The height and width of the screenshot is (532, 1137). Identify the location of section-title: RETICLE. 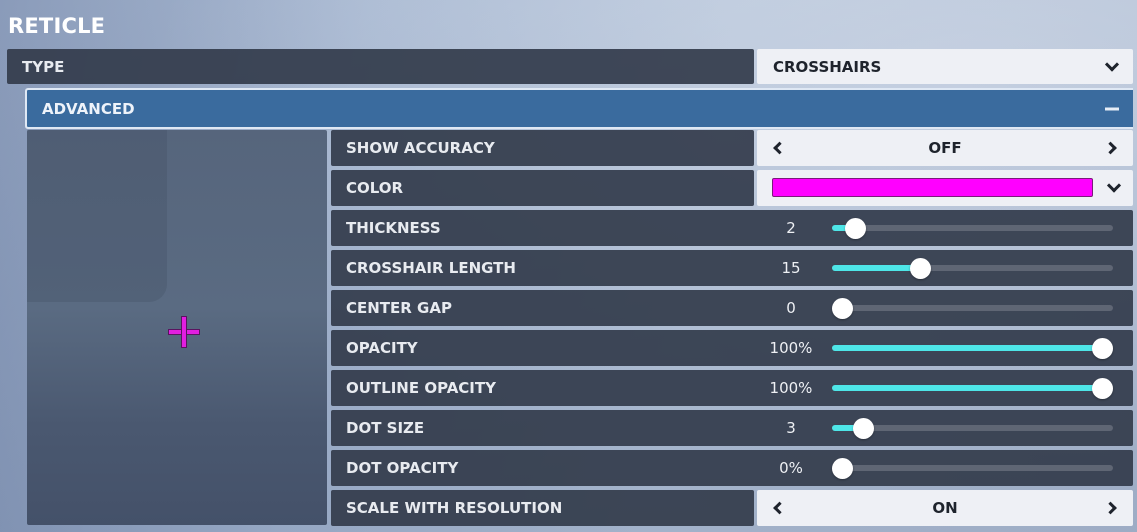
(57, 26).